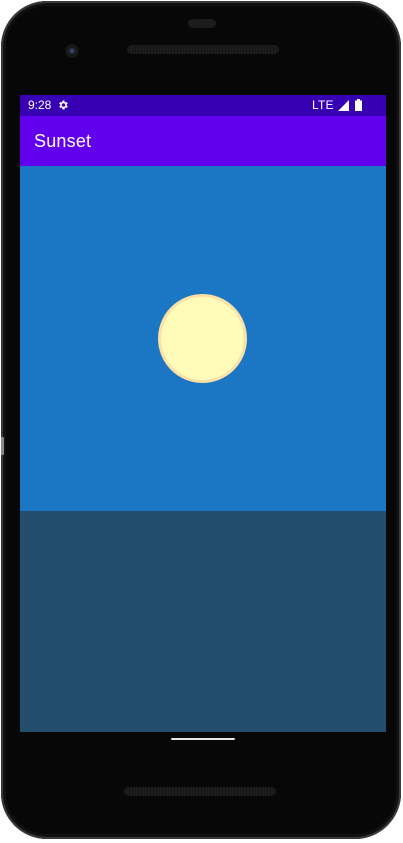 The height and width of the screenshot is (843, 403). What do you see at coordinates (202, 23) in the screenshot?
I see `earpiece-notch` at bounding box center [202, 23].